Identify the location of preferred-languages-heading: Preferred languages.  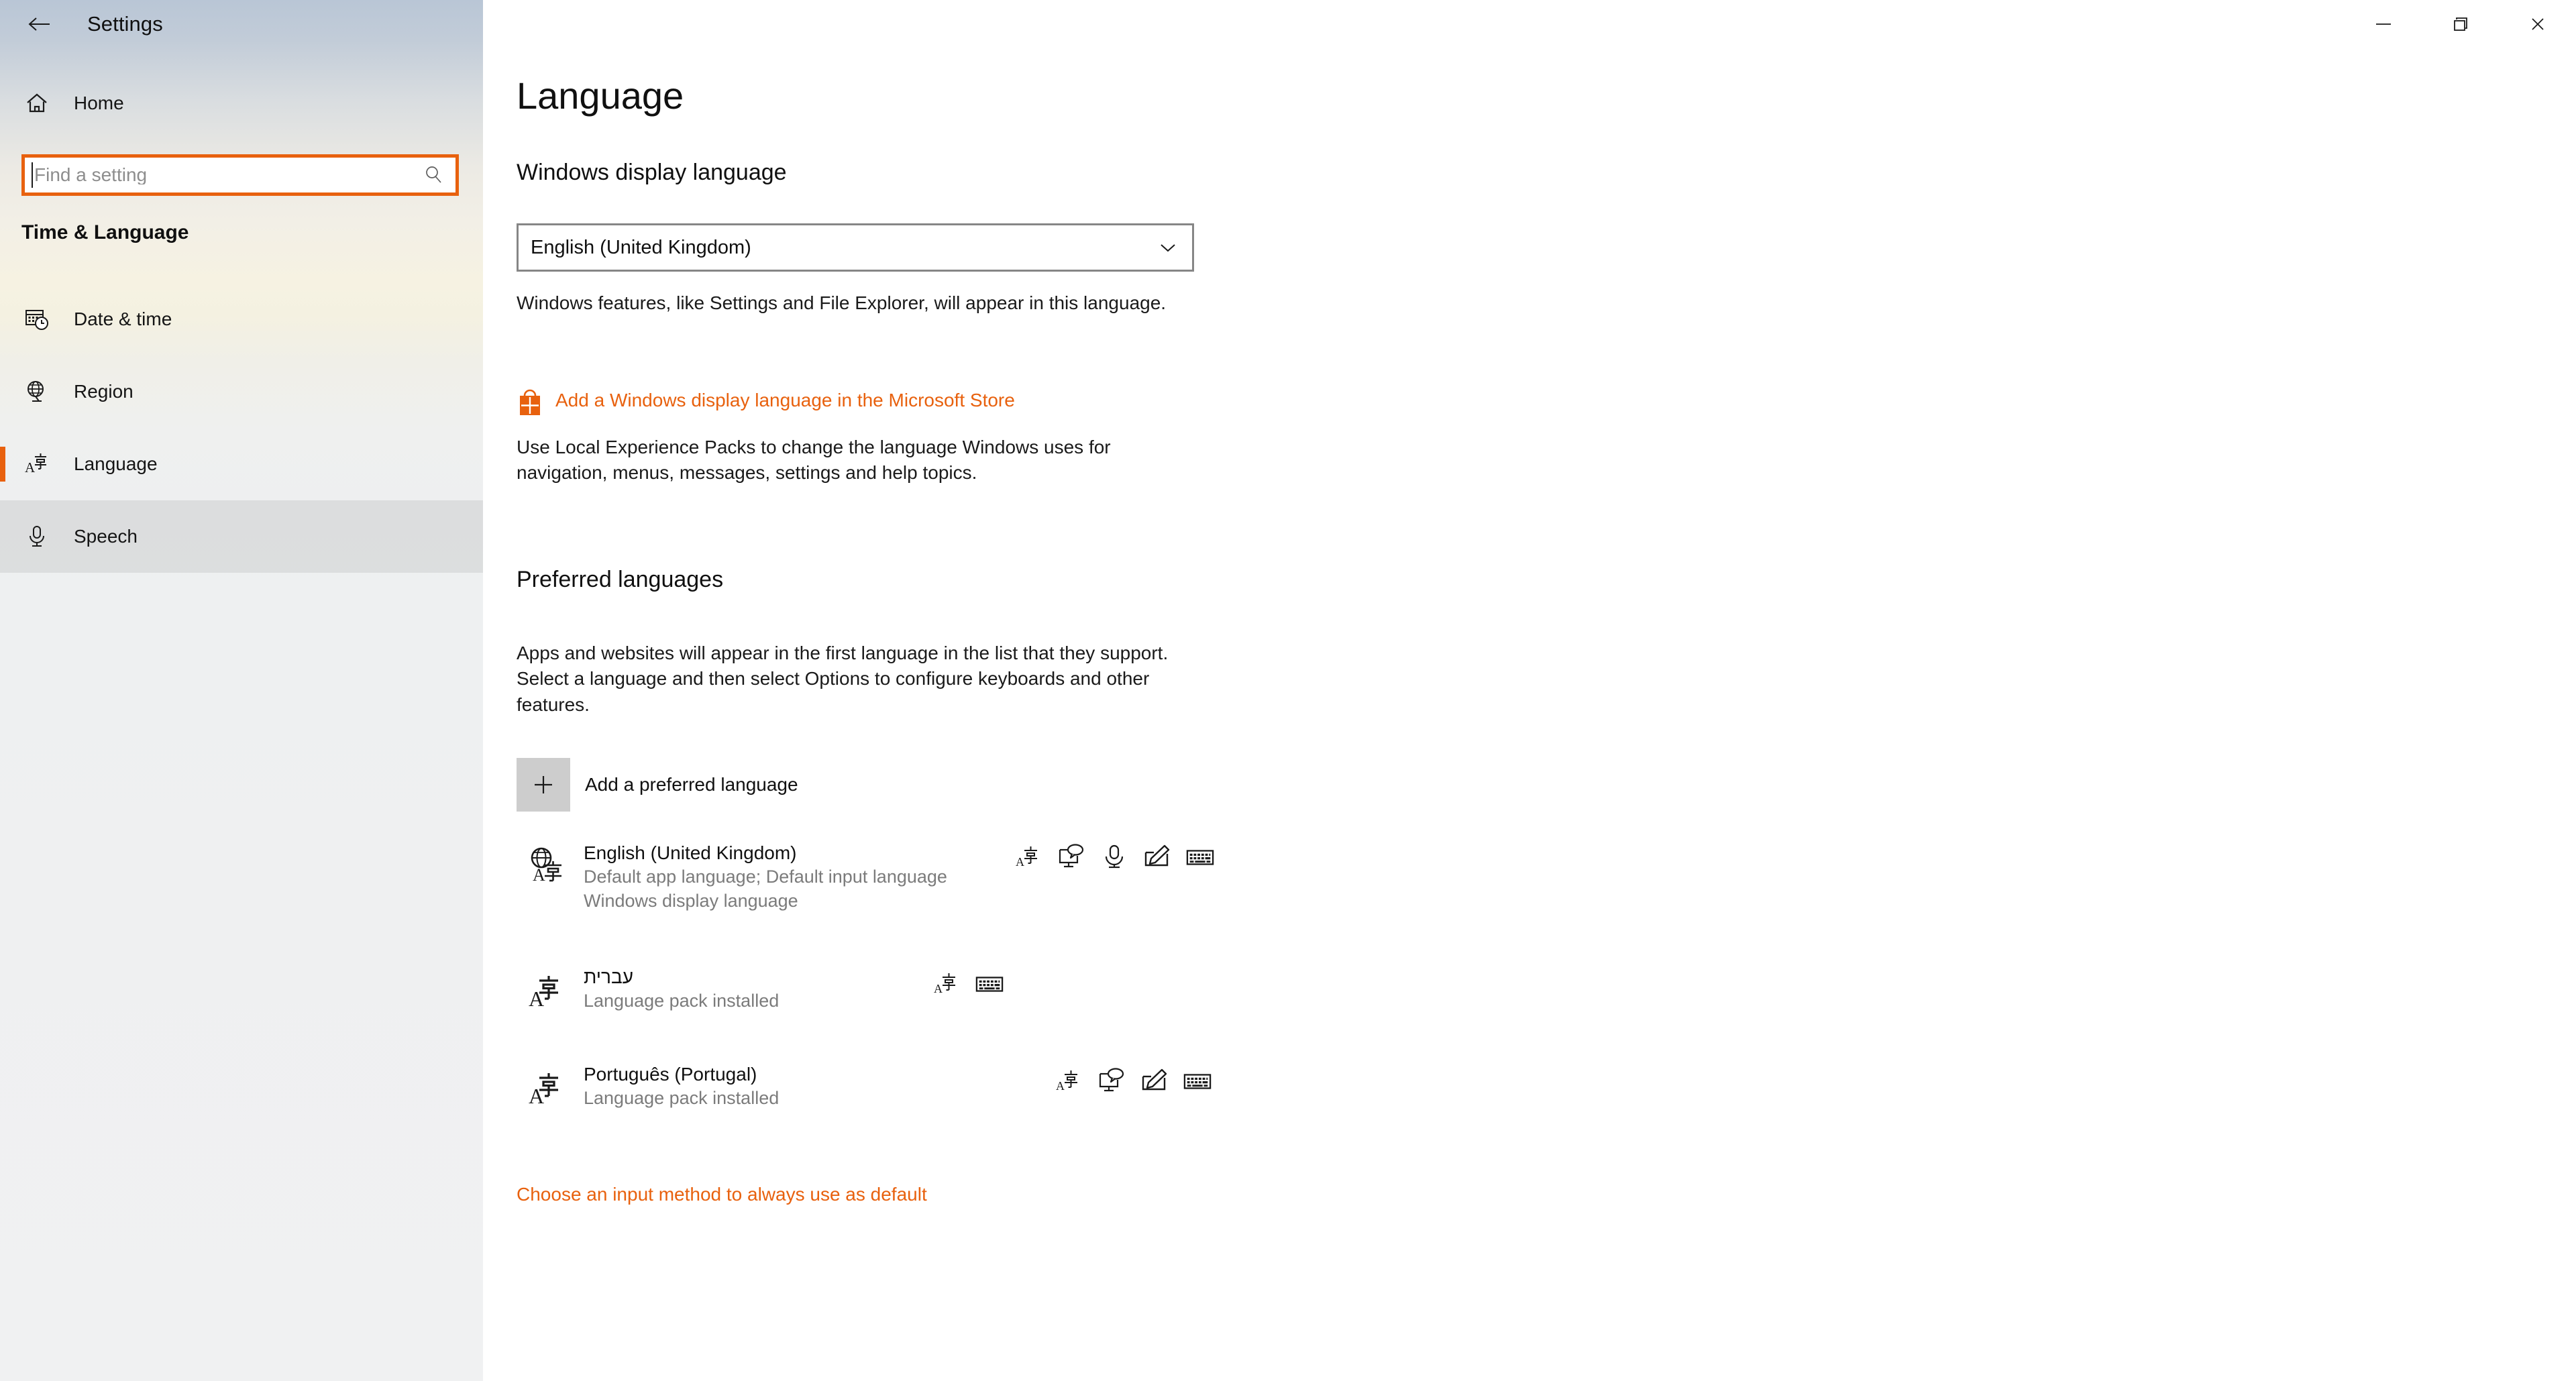
(620, 579).